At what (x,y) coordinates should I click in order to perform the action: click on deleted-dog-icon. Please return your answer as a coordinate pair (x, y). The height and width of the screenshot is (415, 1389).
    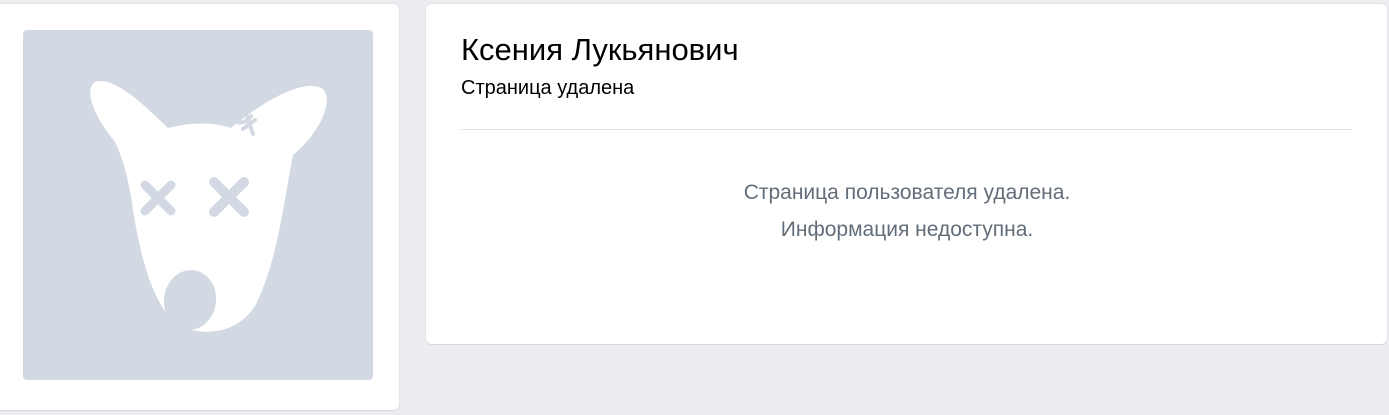
    Looking at the image, I should click on (208, 206).